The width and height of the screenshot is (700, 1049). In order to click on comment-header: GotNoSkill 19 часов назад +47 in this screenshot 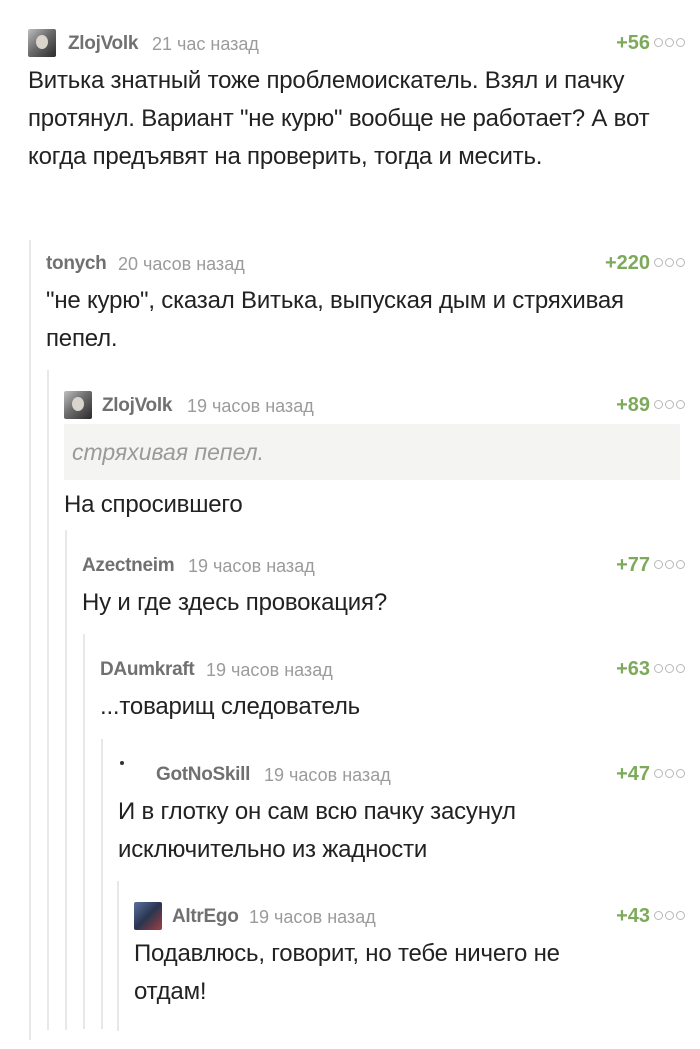, I will do `click(409, 774)`.